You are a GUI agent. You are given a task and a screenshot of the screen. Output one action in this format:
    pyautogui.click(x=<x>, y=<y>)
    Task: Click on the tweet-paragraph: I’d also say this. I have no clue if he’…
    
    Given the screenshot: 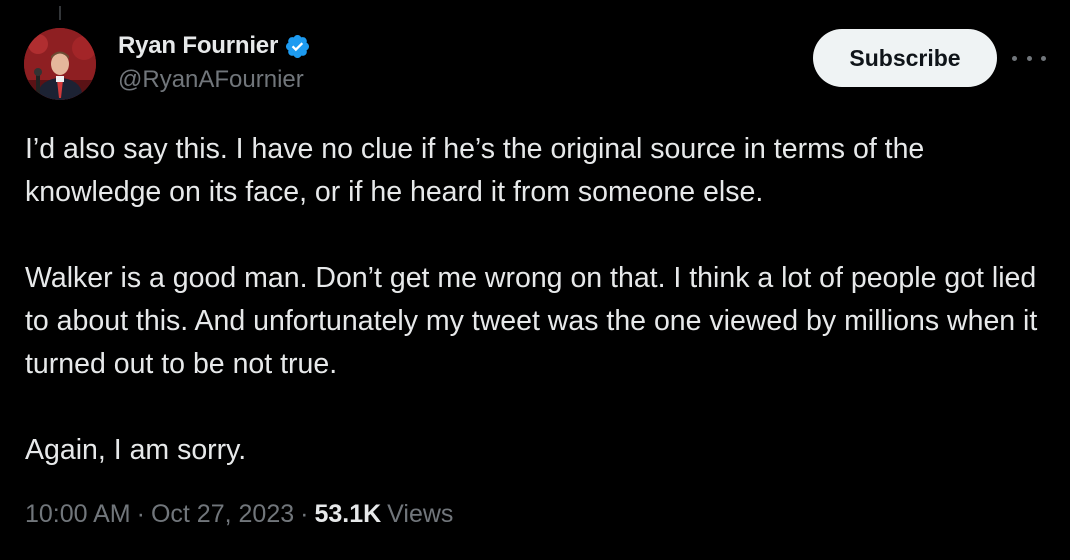 What is the action you would take?
    pyautogui.click(x=479, y=170)
    